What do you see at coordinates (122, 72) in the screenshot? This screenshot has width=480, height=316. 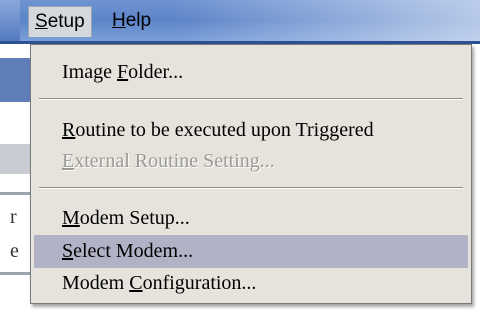 I see `menu-item-mnemonic: F` at bounding box center [122, 72].